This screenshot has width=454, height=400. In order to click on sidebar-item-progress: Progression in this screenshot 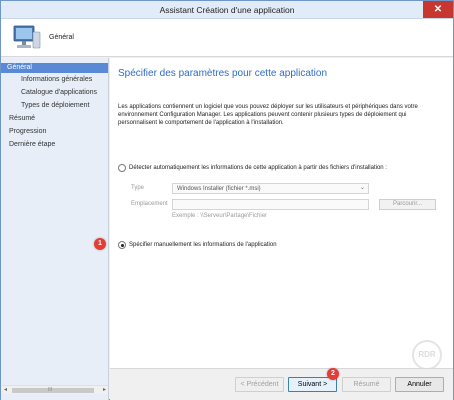, I will do `click(27, 131)`.